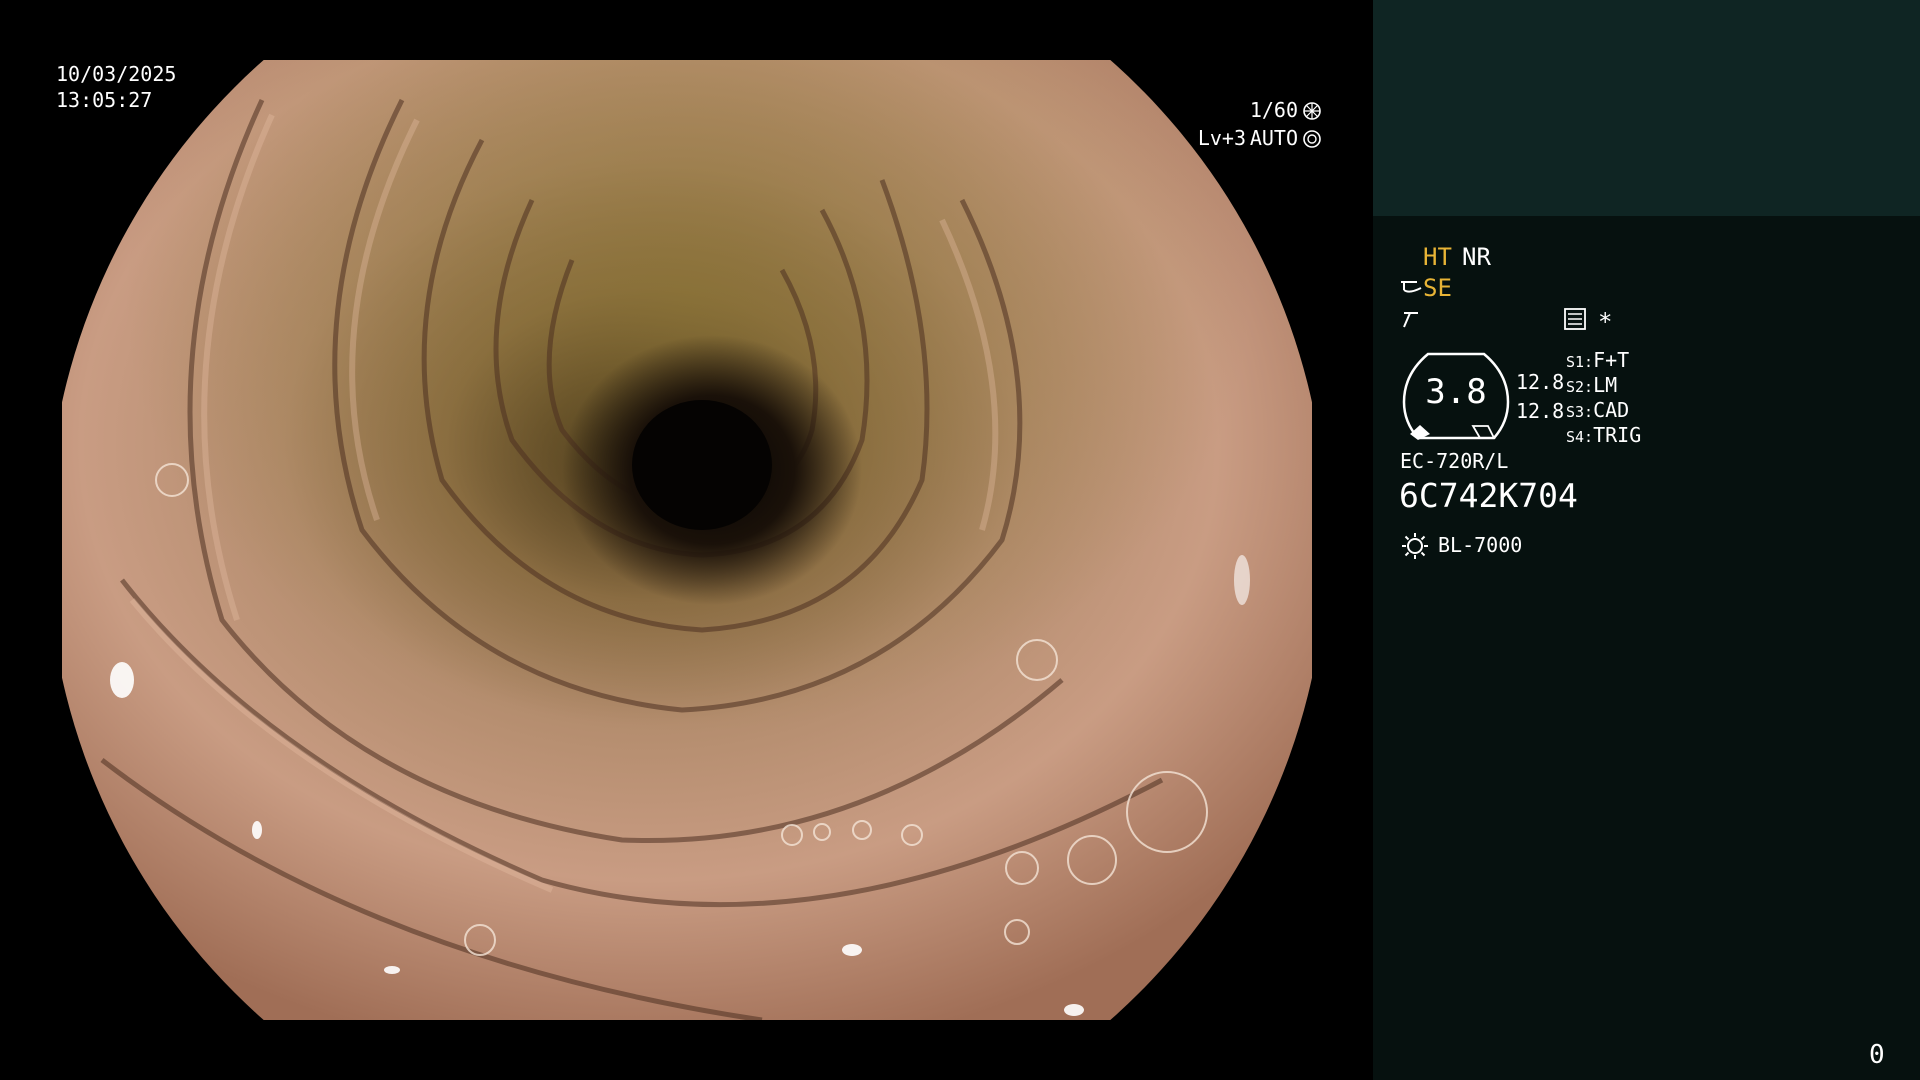 The height and width of the screenshot is (1080, 1920). What do you see at coordinates (1437, 288) in the screenshot?
I see `se-label: SE` at bounding box center [1437, 288].